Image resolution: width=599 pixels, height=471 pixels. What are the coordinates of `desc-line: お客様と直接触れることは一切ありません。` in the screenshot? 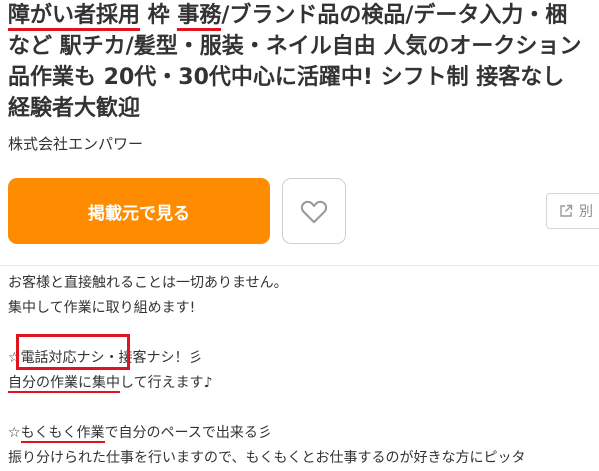 It's located at (148, 283).